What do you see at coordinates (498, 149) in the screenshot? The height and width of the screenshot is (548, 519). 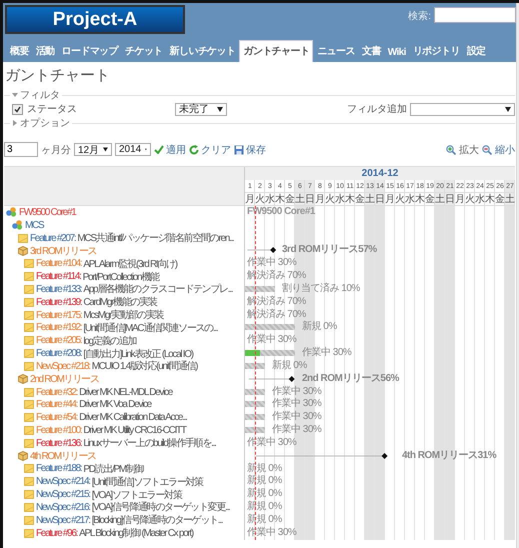 I see `zoom-out-link: 縮小` at bounding box center [498, 149].